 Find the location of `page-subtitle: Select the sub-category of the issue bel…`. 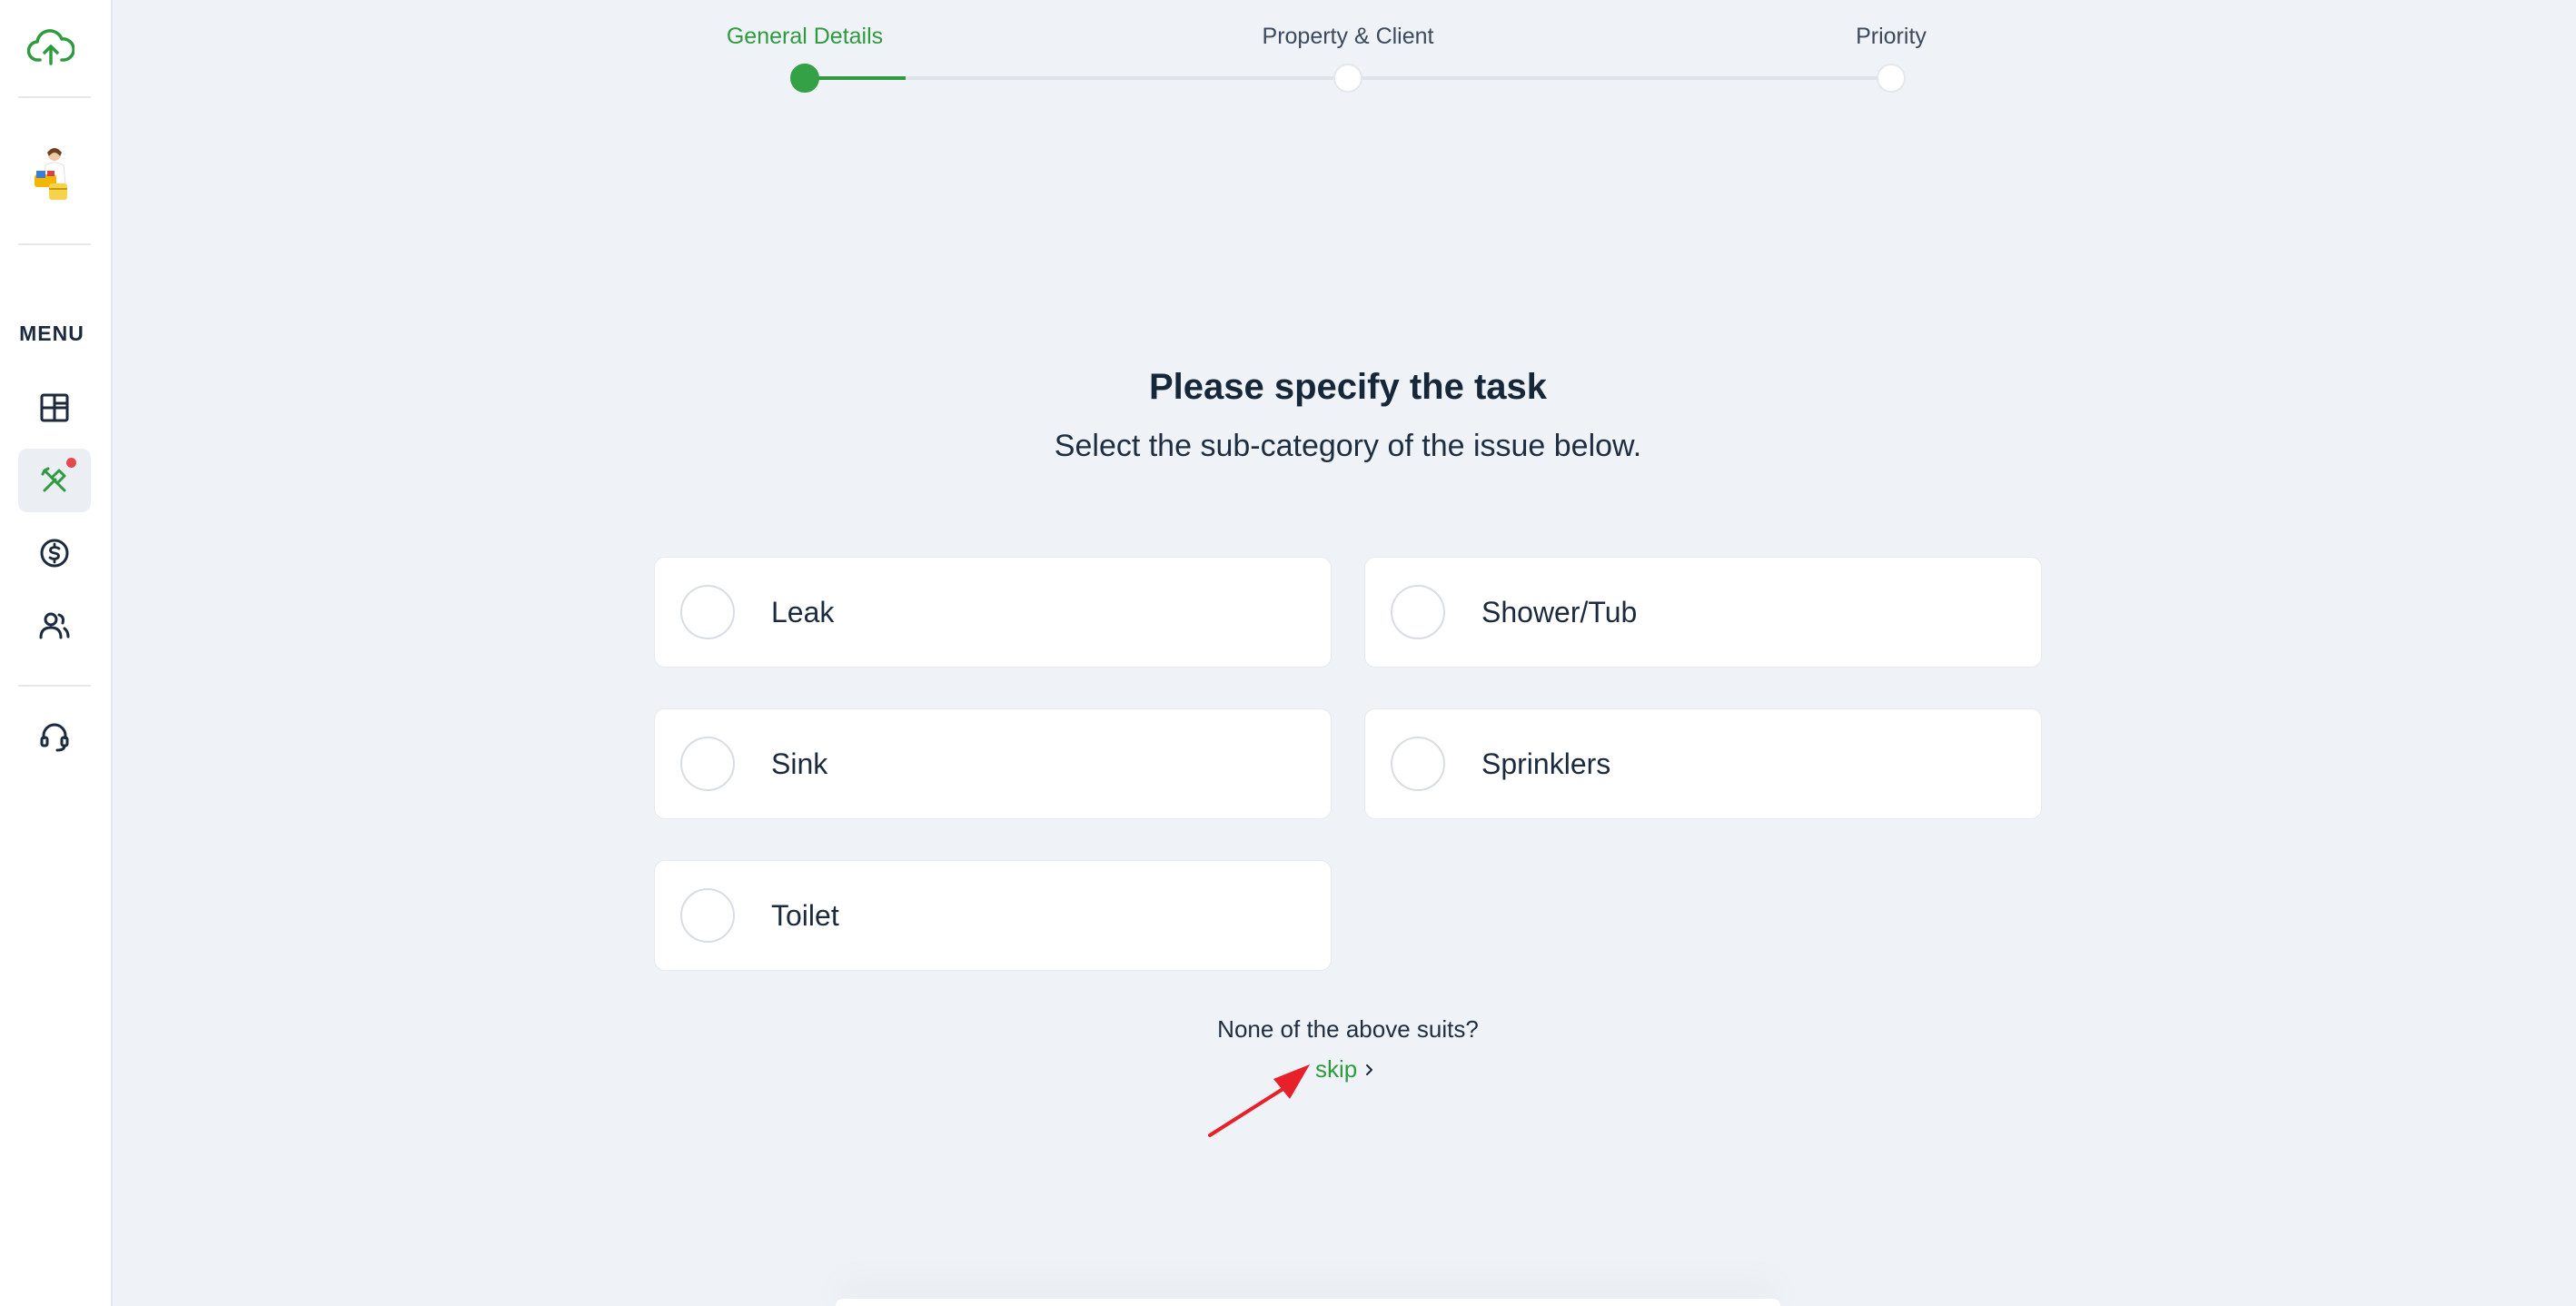

page-subtitle: Select the sub-category of the issue bel… is located at coordinates (1348, 446).